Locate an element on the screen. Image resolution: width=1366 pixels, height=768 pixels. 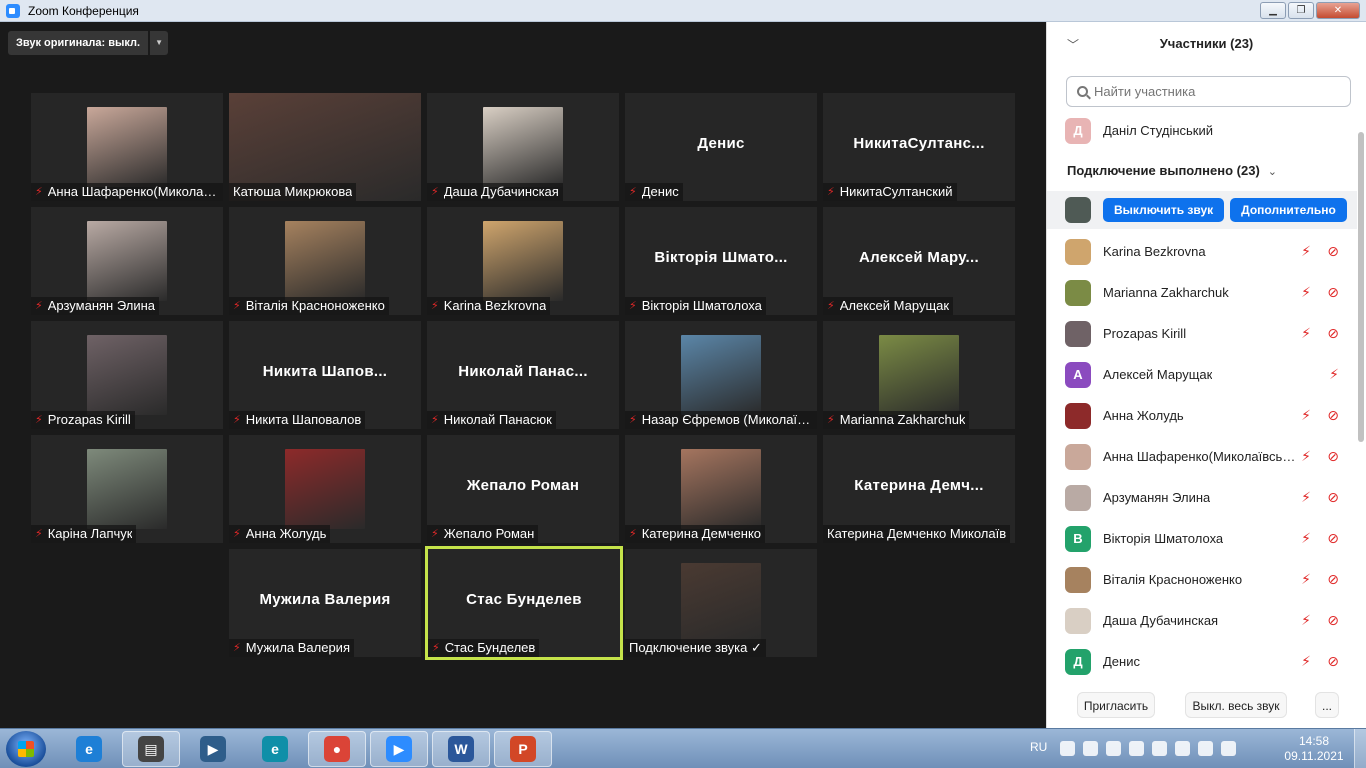
device-icon is located at coordinates (1182, 748).